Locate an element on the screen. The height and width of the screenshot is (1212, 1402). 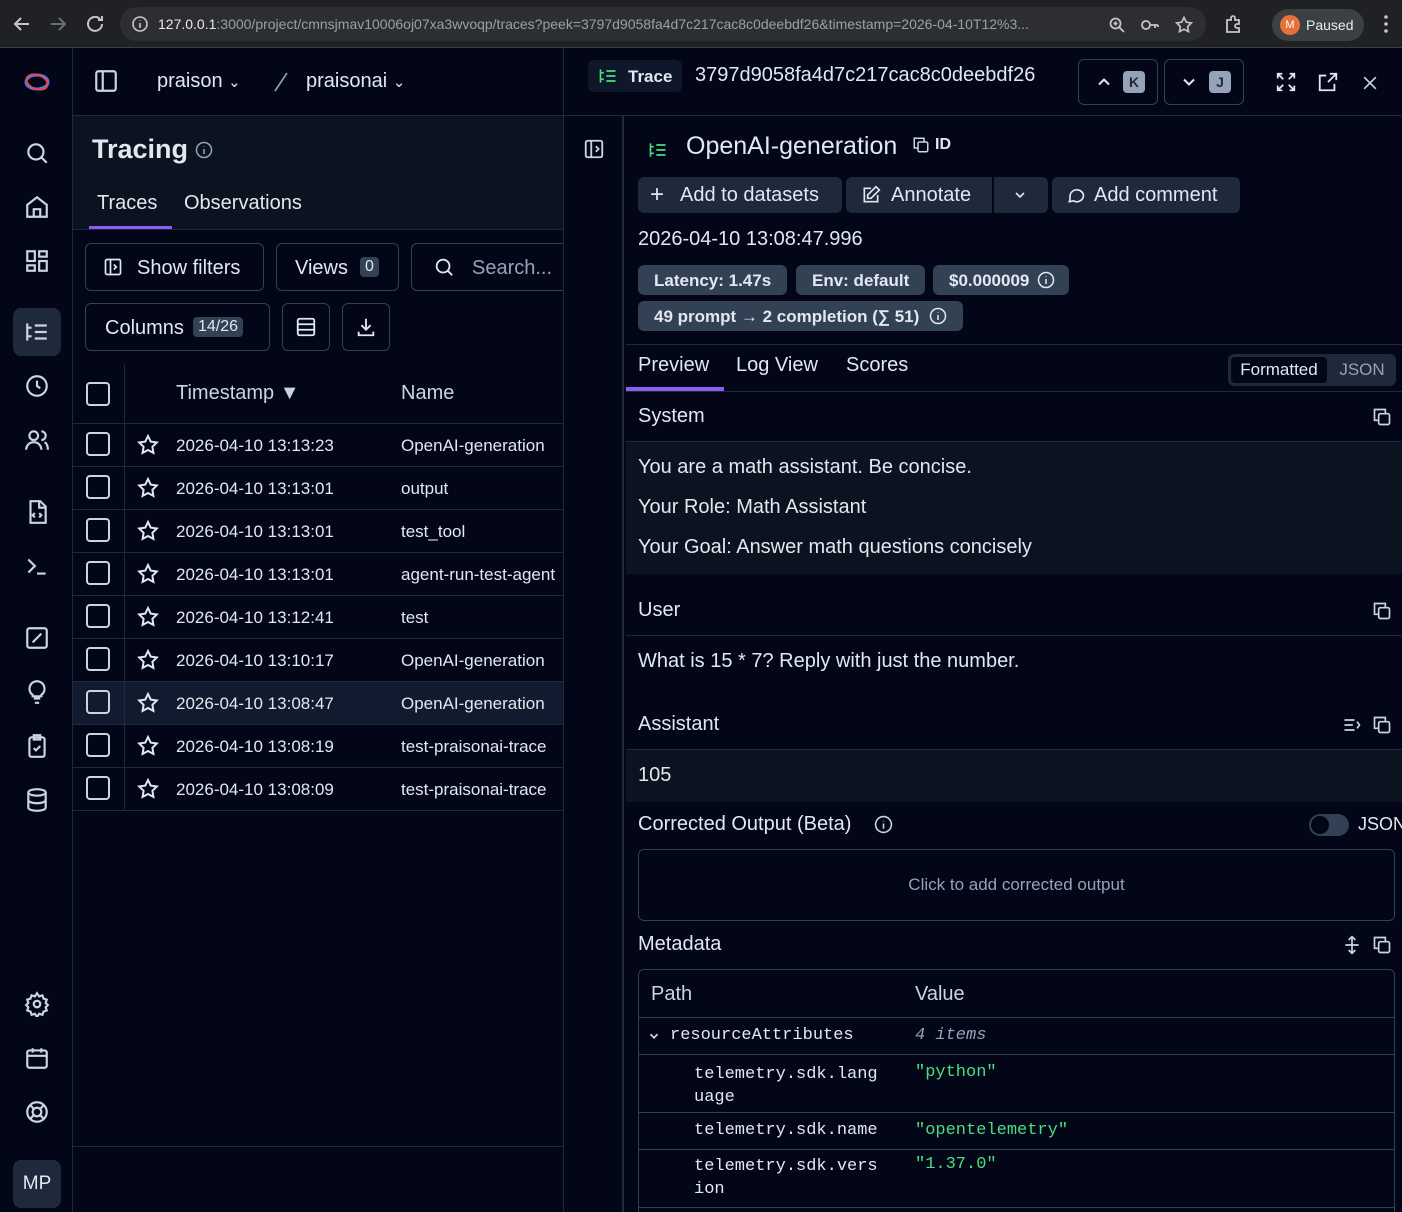
tracing-list-icon is located at coordinates (37, 332).